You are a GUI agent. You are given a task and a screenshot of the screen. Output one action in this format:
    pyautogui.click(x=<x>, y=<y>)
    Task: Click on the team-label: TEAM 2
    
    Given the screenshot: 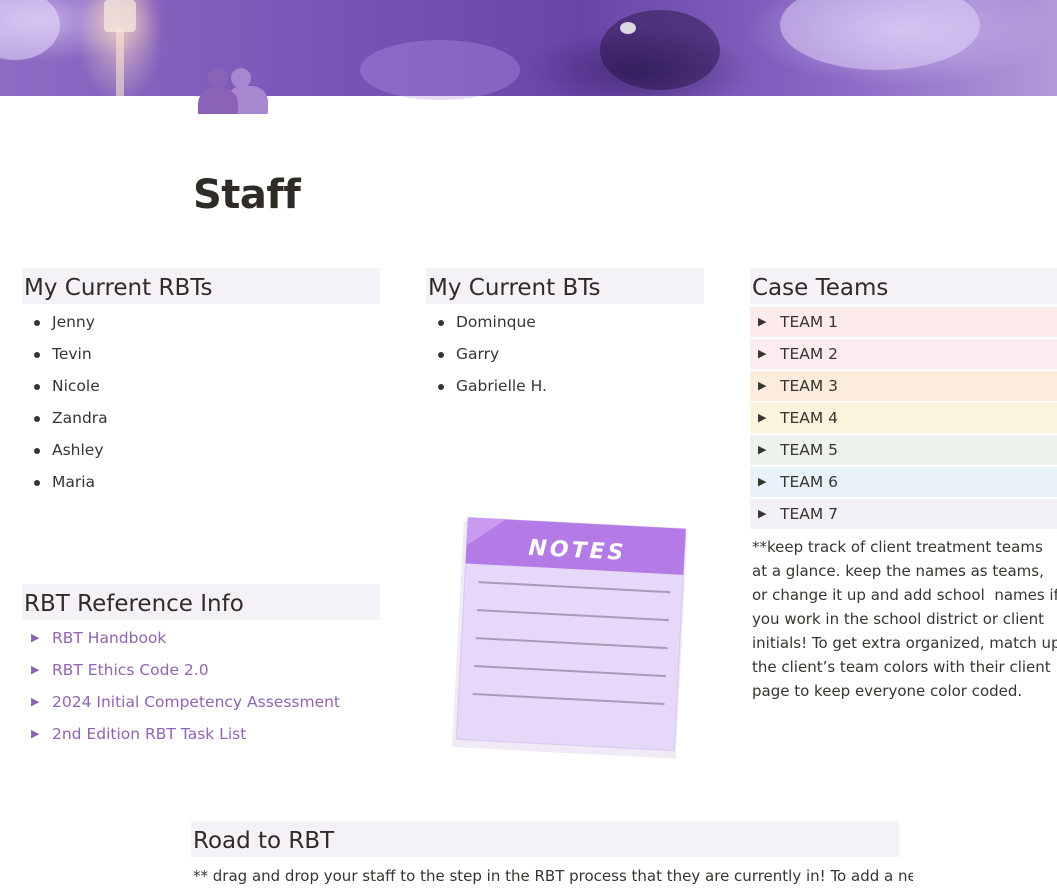 What is the action you would take?
    pyautogui.click(x=809, y=354)
    